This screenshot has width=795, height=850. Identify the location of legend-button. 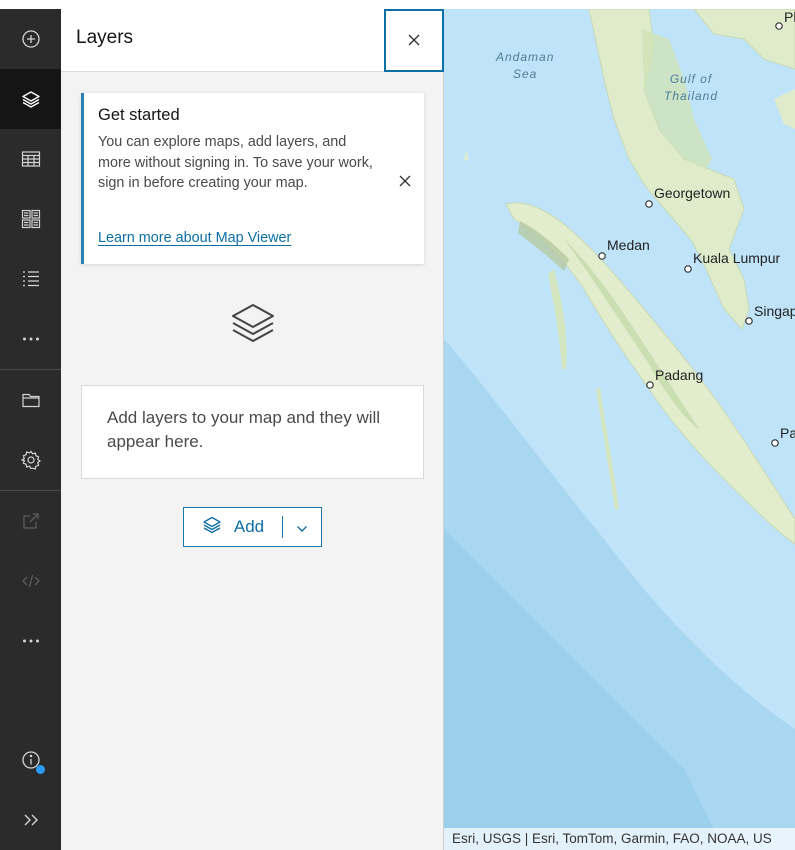
(30, 279).